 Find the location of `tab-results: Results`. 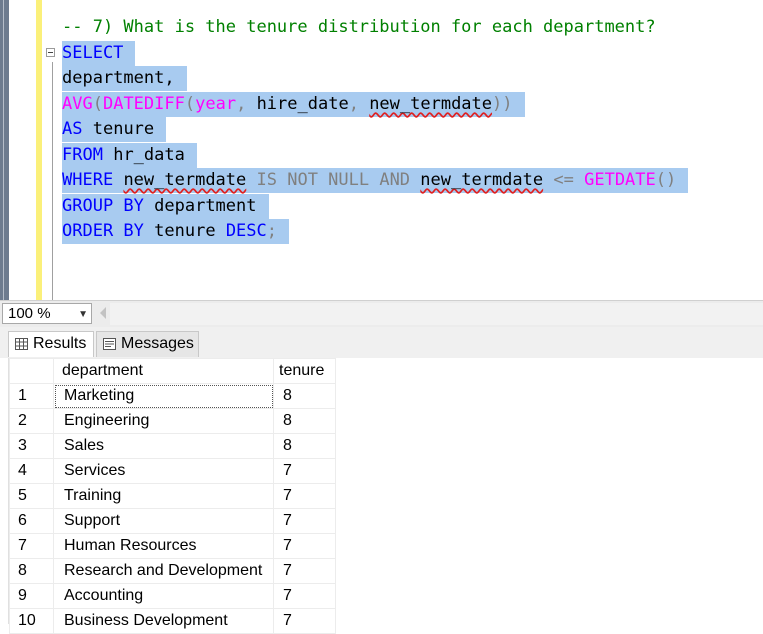

tab-results: Results is located at coordinates (51, 344).